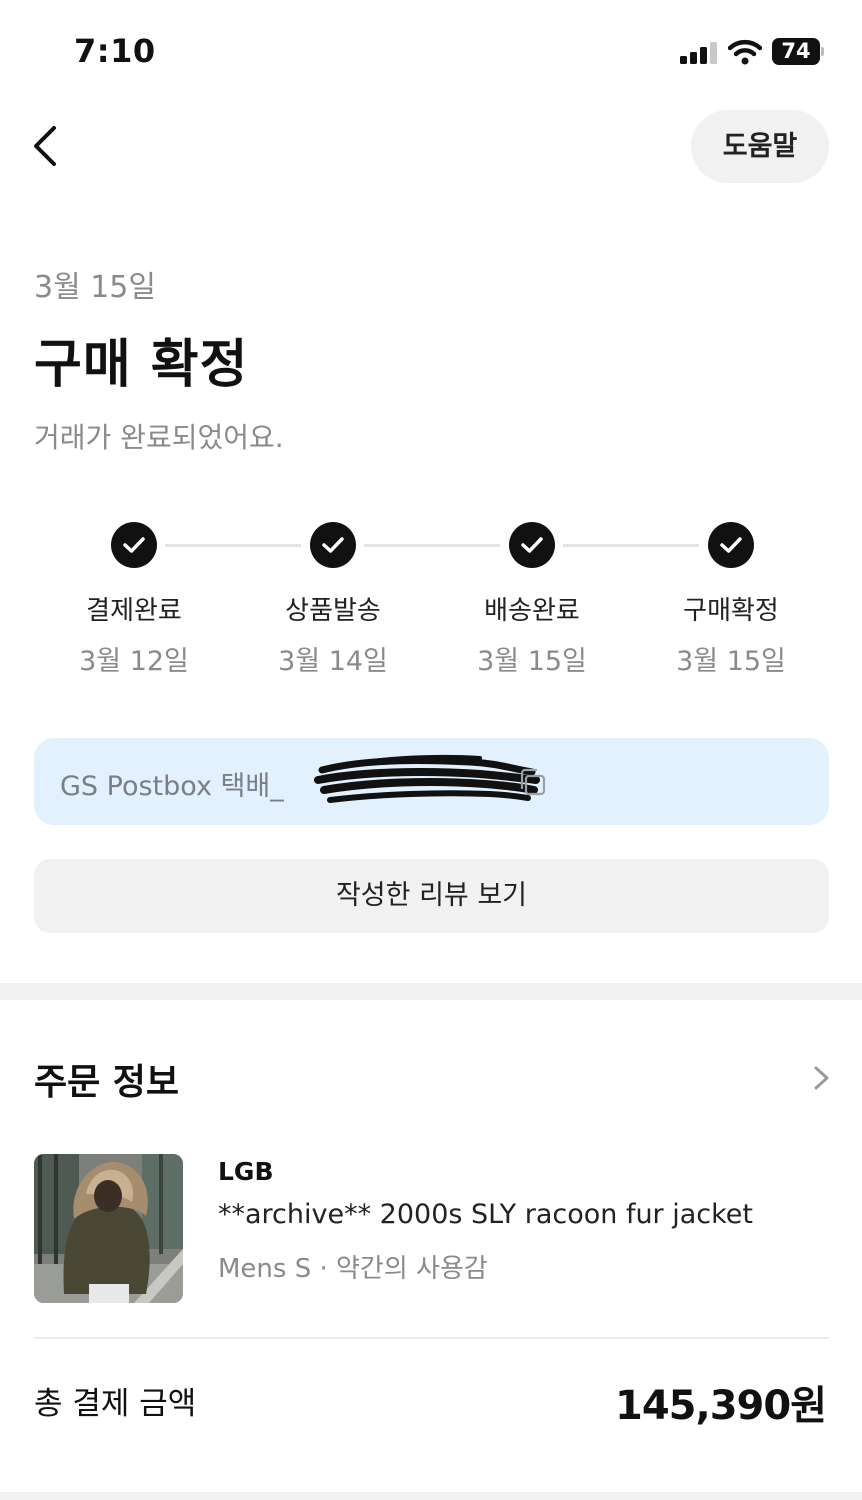  I want to click on copy-icon, so click(532, 782).